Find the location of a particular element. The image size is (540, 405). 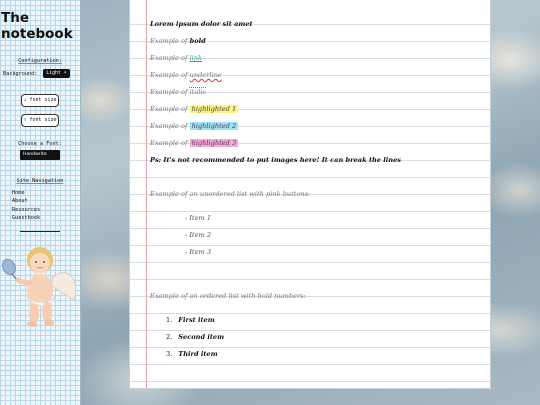

font-select: Handwrite is located at coordinates (40, 155).